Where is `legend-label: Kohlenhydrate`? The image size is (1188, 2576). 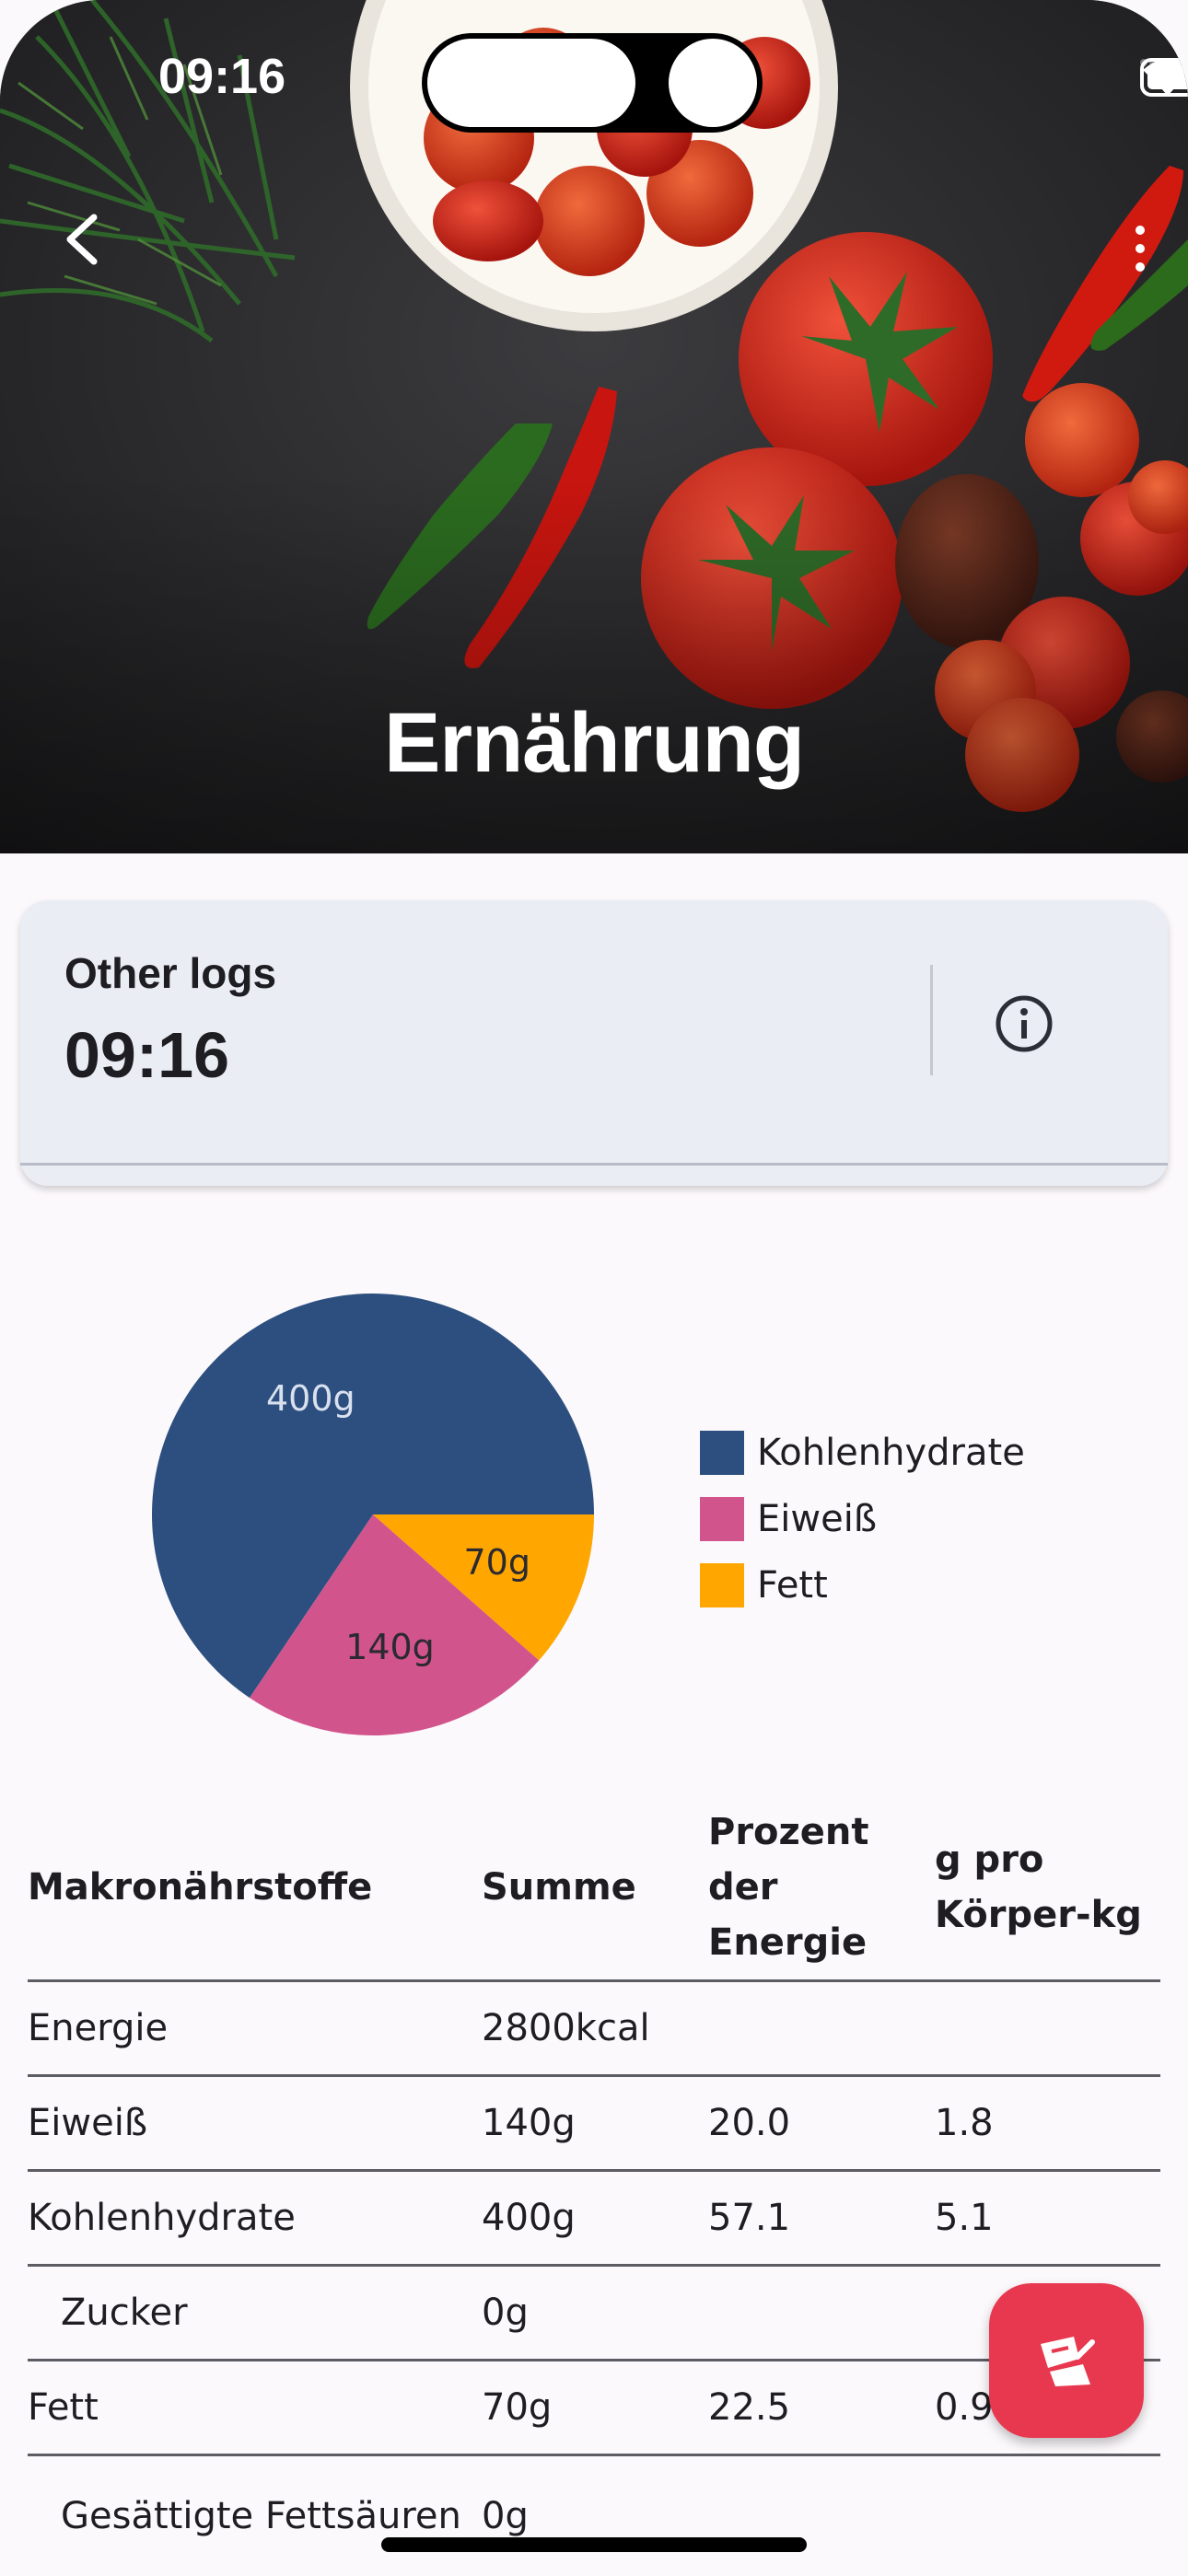
legend-label: Kohlenhydrate is located at coordinates (891, 1453).